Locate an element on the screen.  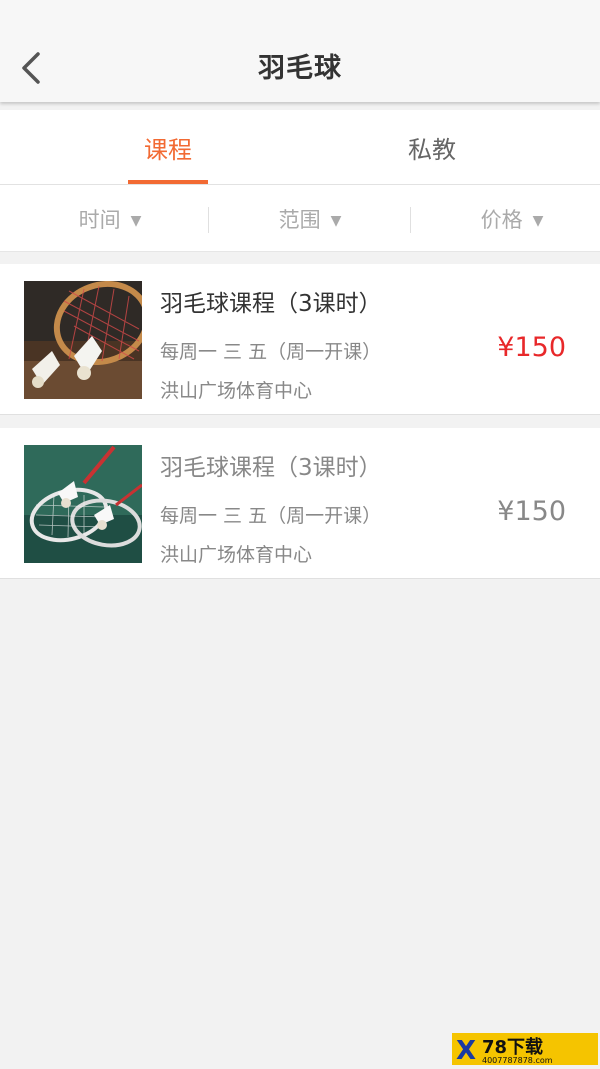
tab-bar: 课程 私教 is located at coordinates (300, 147).